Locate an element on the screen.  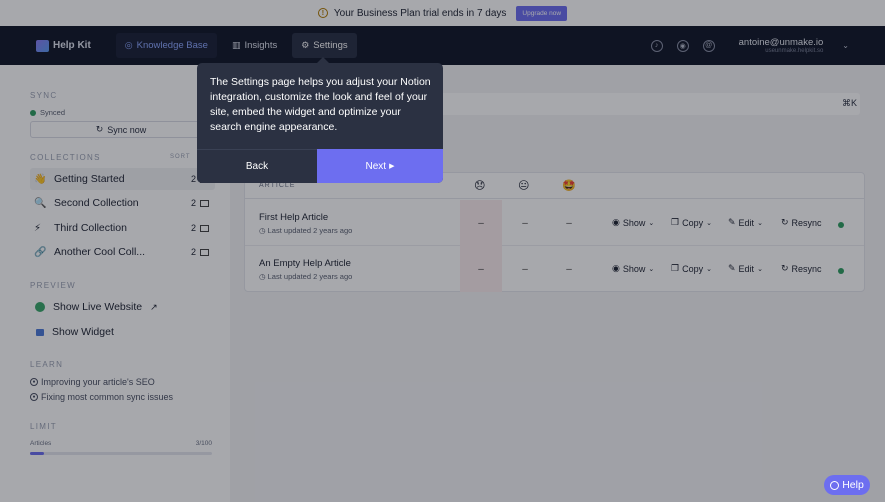
help-label: Help is located at coordinates (853, 485).